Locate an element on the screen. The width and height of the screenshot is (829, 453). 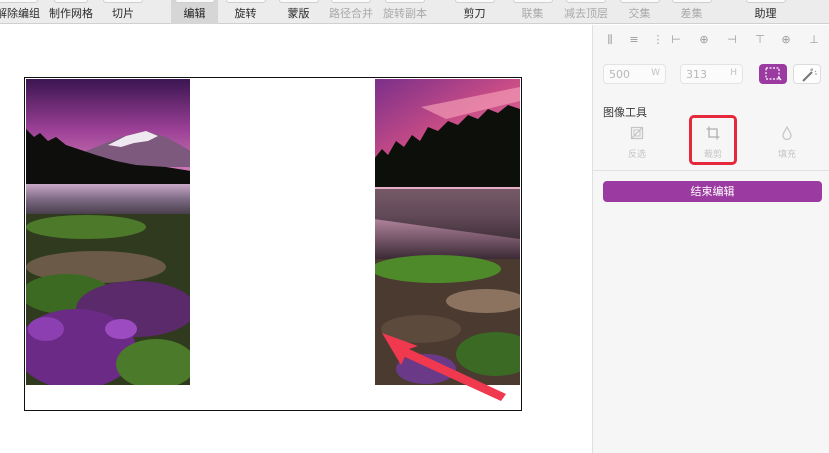
align-left-icon: ⊢ is located at coordinates (676, 40).